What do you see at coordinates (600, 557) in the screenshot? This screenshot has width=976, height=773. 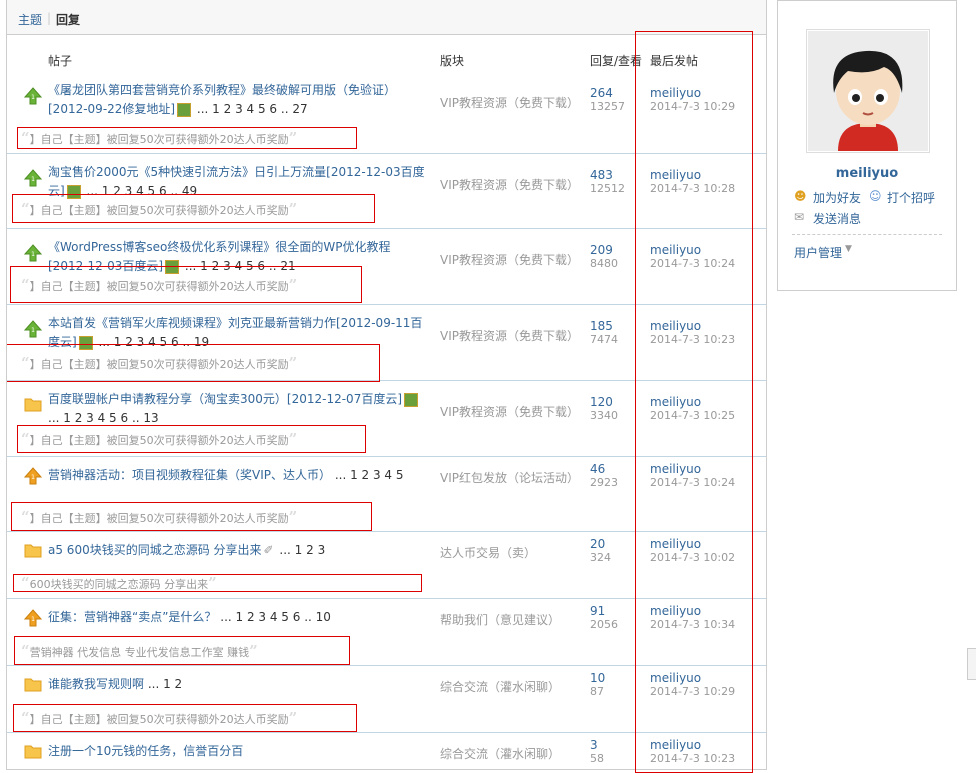 I see `view-count: 324` at bounding box center [600, 557].